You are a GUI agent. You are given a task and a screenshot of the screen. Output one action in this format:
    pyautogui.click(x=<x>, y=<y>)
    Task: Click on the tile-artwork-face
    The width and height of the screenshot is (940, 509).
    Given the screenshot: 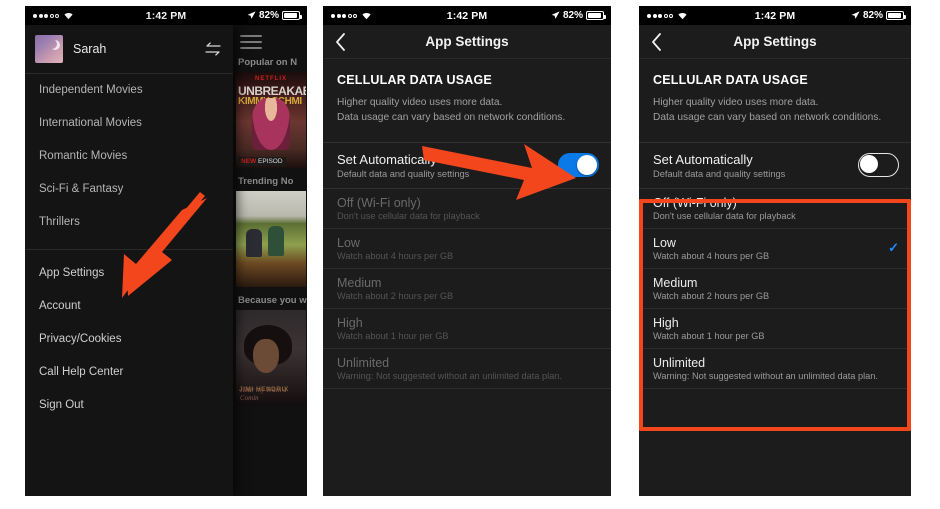 What is the action you would take?
    pyautogui.click(x=265, y=355)
    